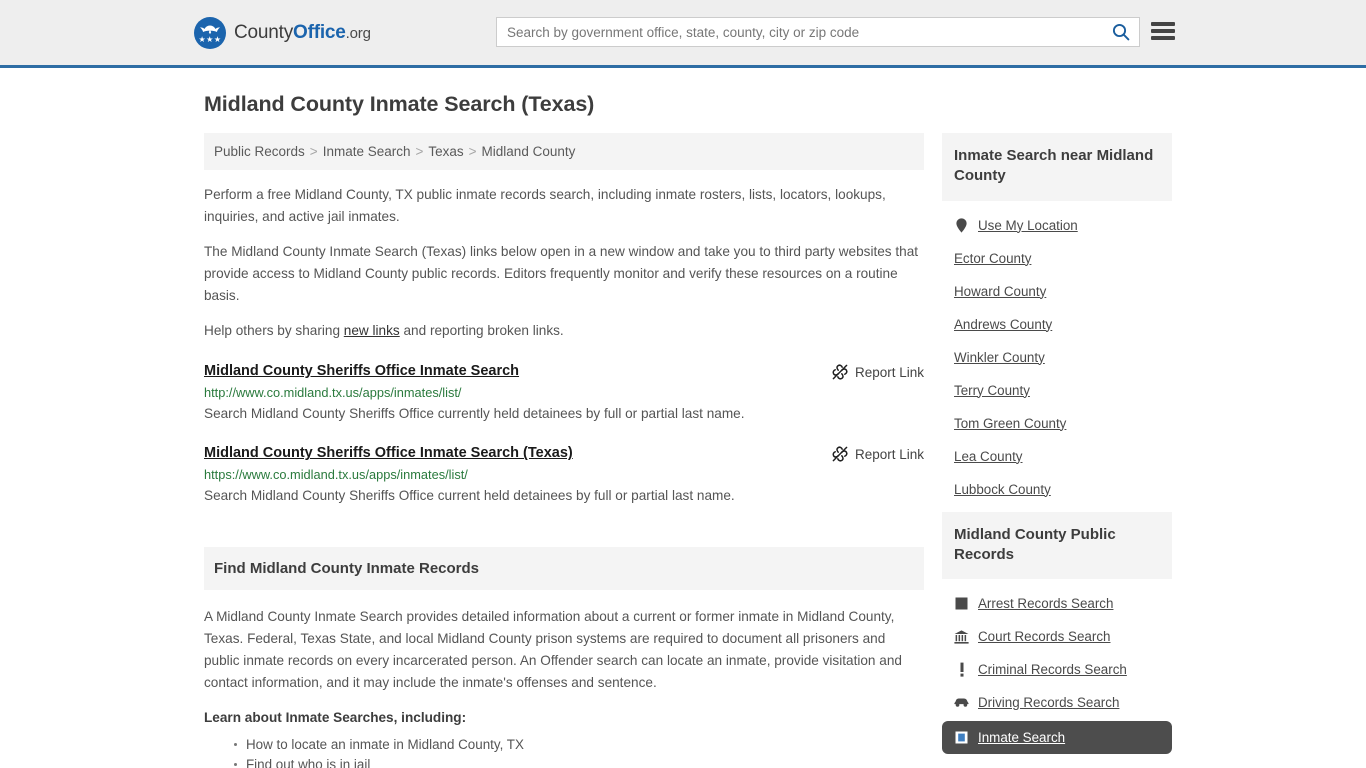 The height and width of the screenshot is (768, 1366). Describe the element at coordinates (319, 32) in the screenshot. I see `brand-part-office: Office` at that location.